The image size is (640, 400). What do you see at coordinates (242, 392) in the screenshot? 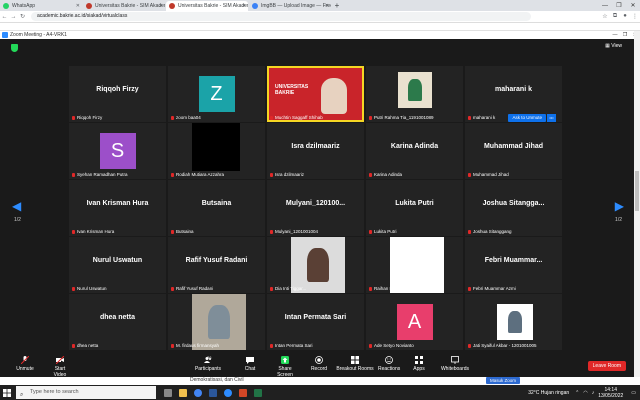
I see `powerpoint-icon` at bounding box center [242, 392].